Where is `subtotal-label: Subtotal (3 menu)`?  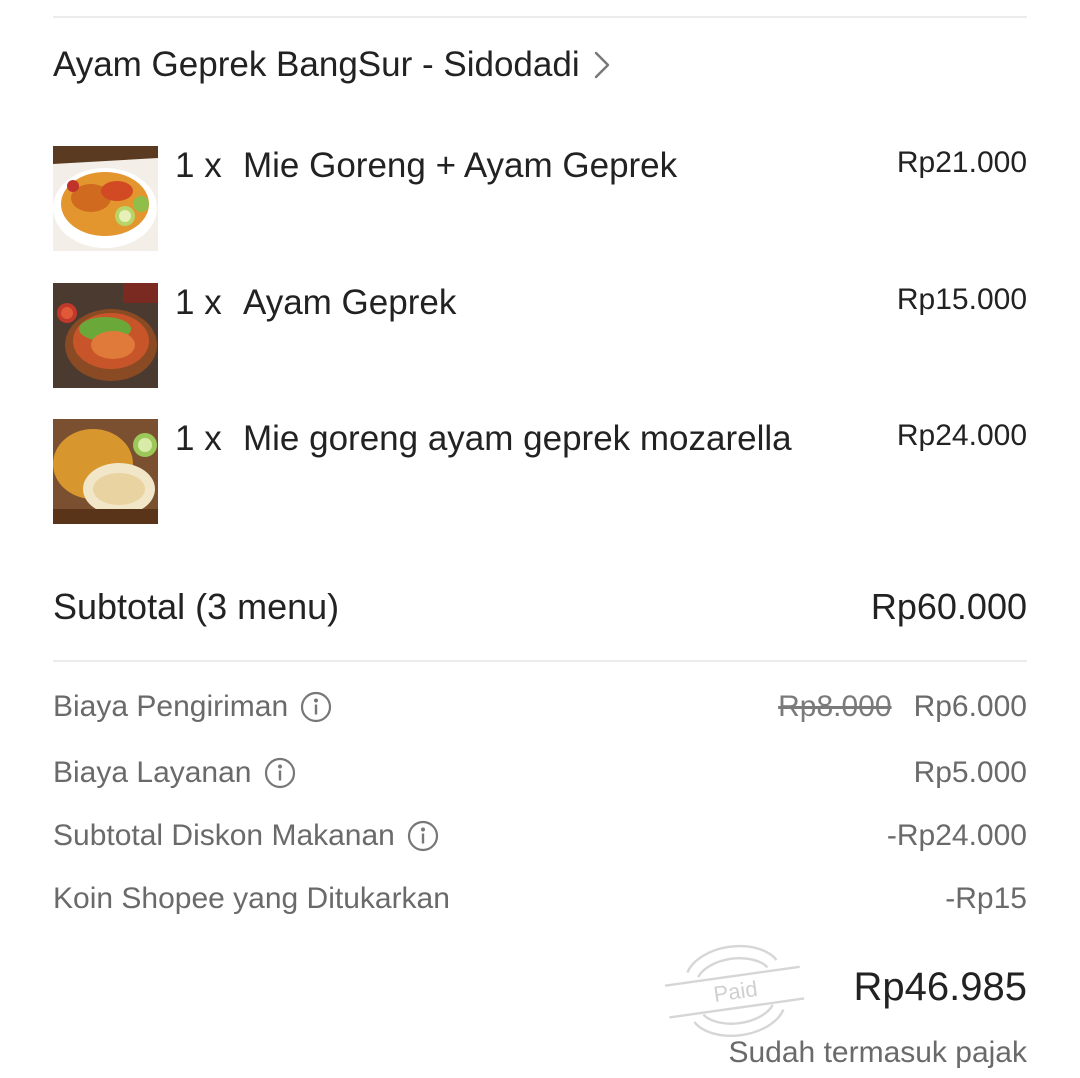
subtotal-label: Subtotal (3 menu) is located at coordinates (196, 606).